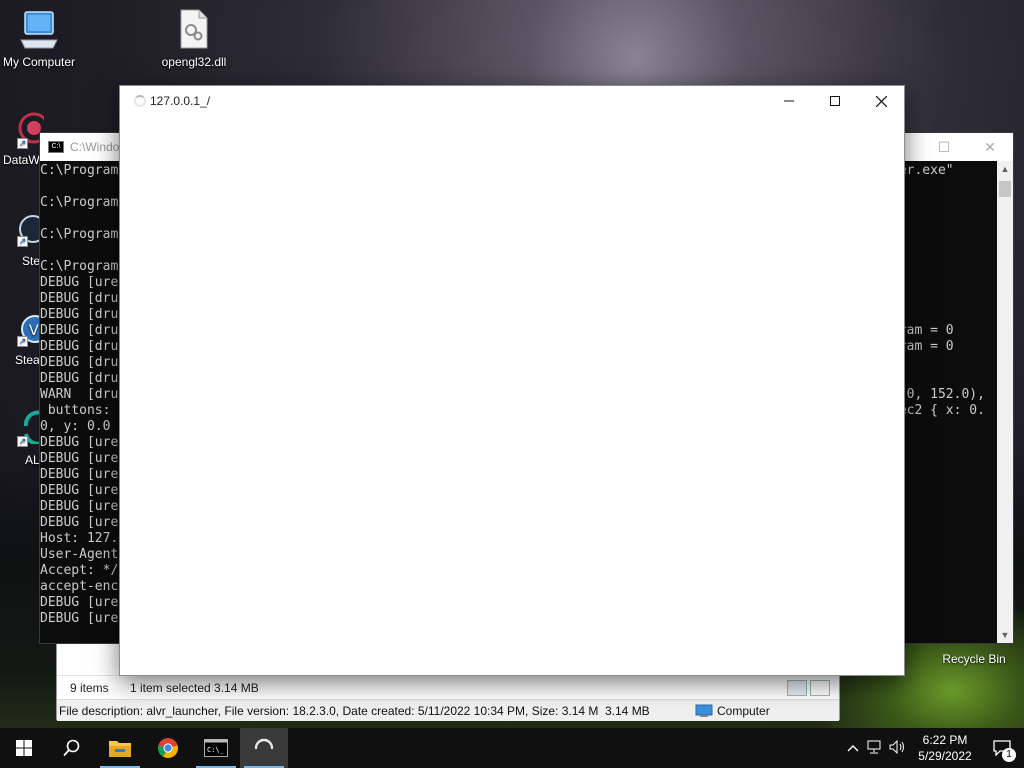  I want to click on console-close-button: ✕, so click(990, 147).